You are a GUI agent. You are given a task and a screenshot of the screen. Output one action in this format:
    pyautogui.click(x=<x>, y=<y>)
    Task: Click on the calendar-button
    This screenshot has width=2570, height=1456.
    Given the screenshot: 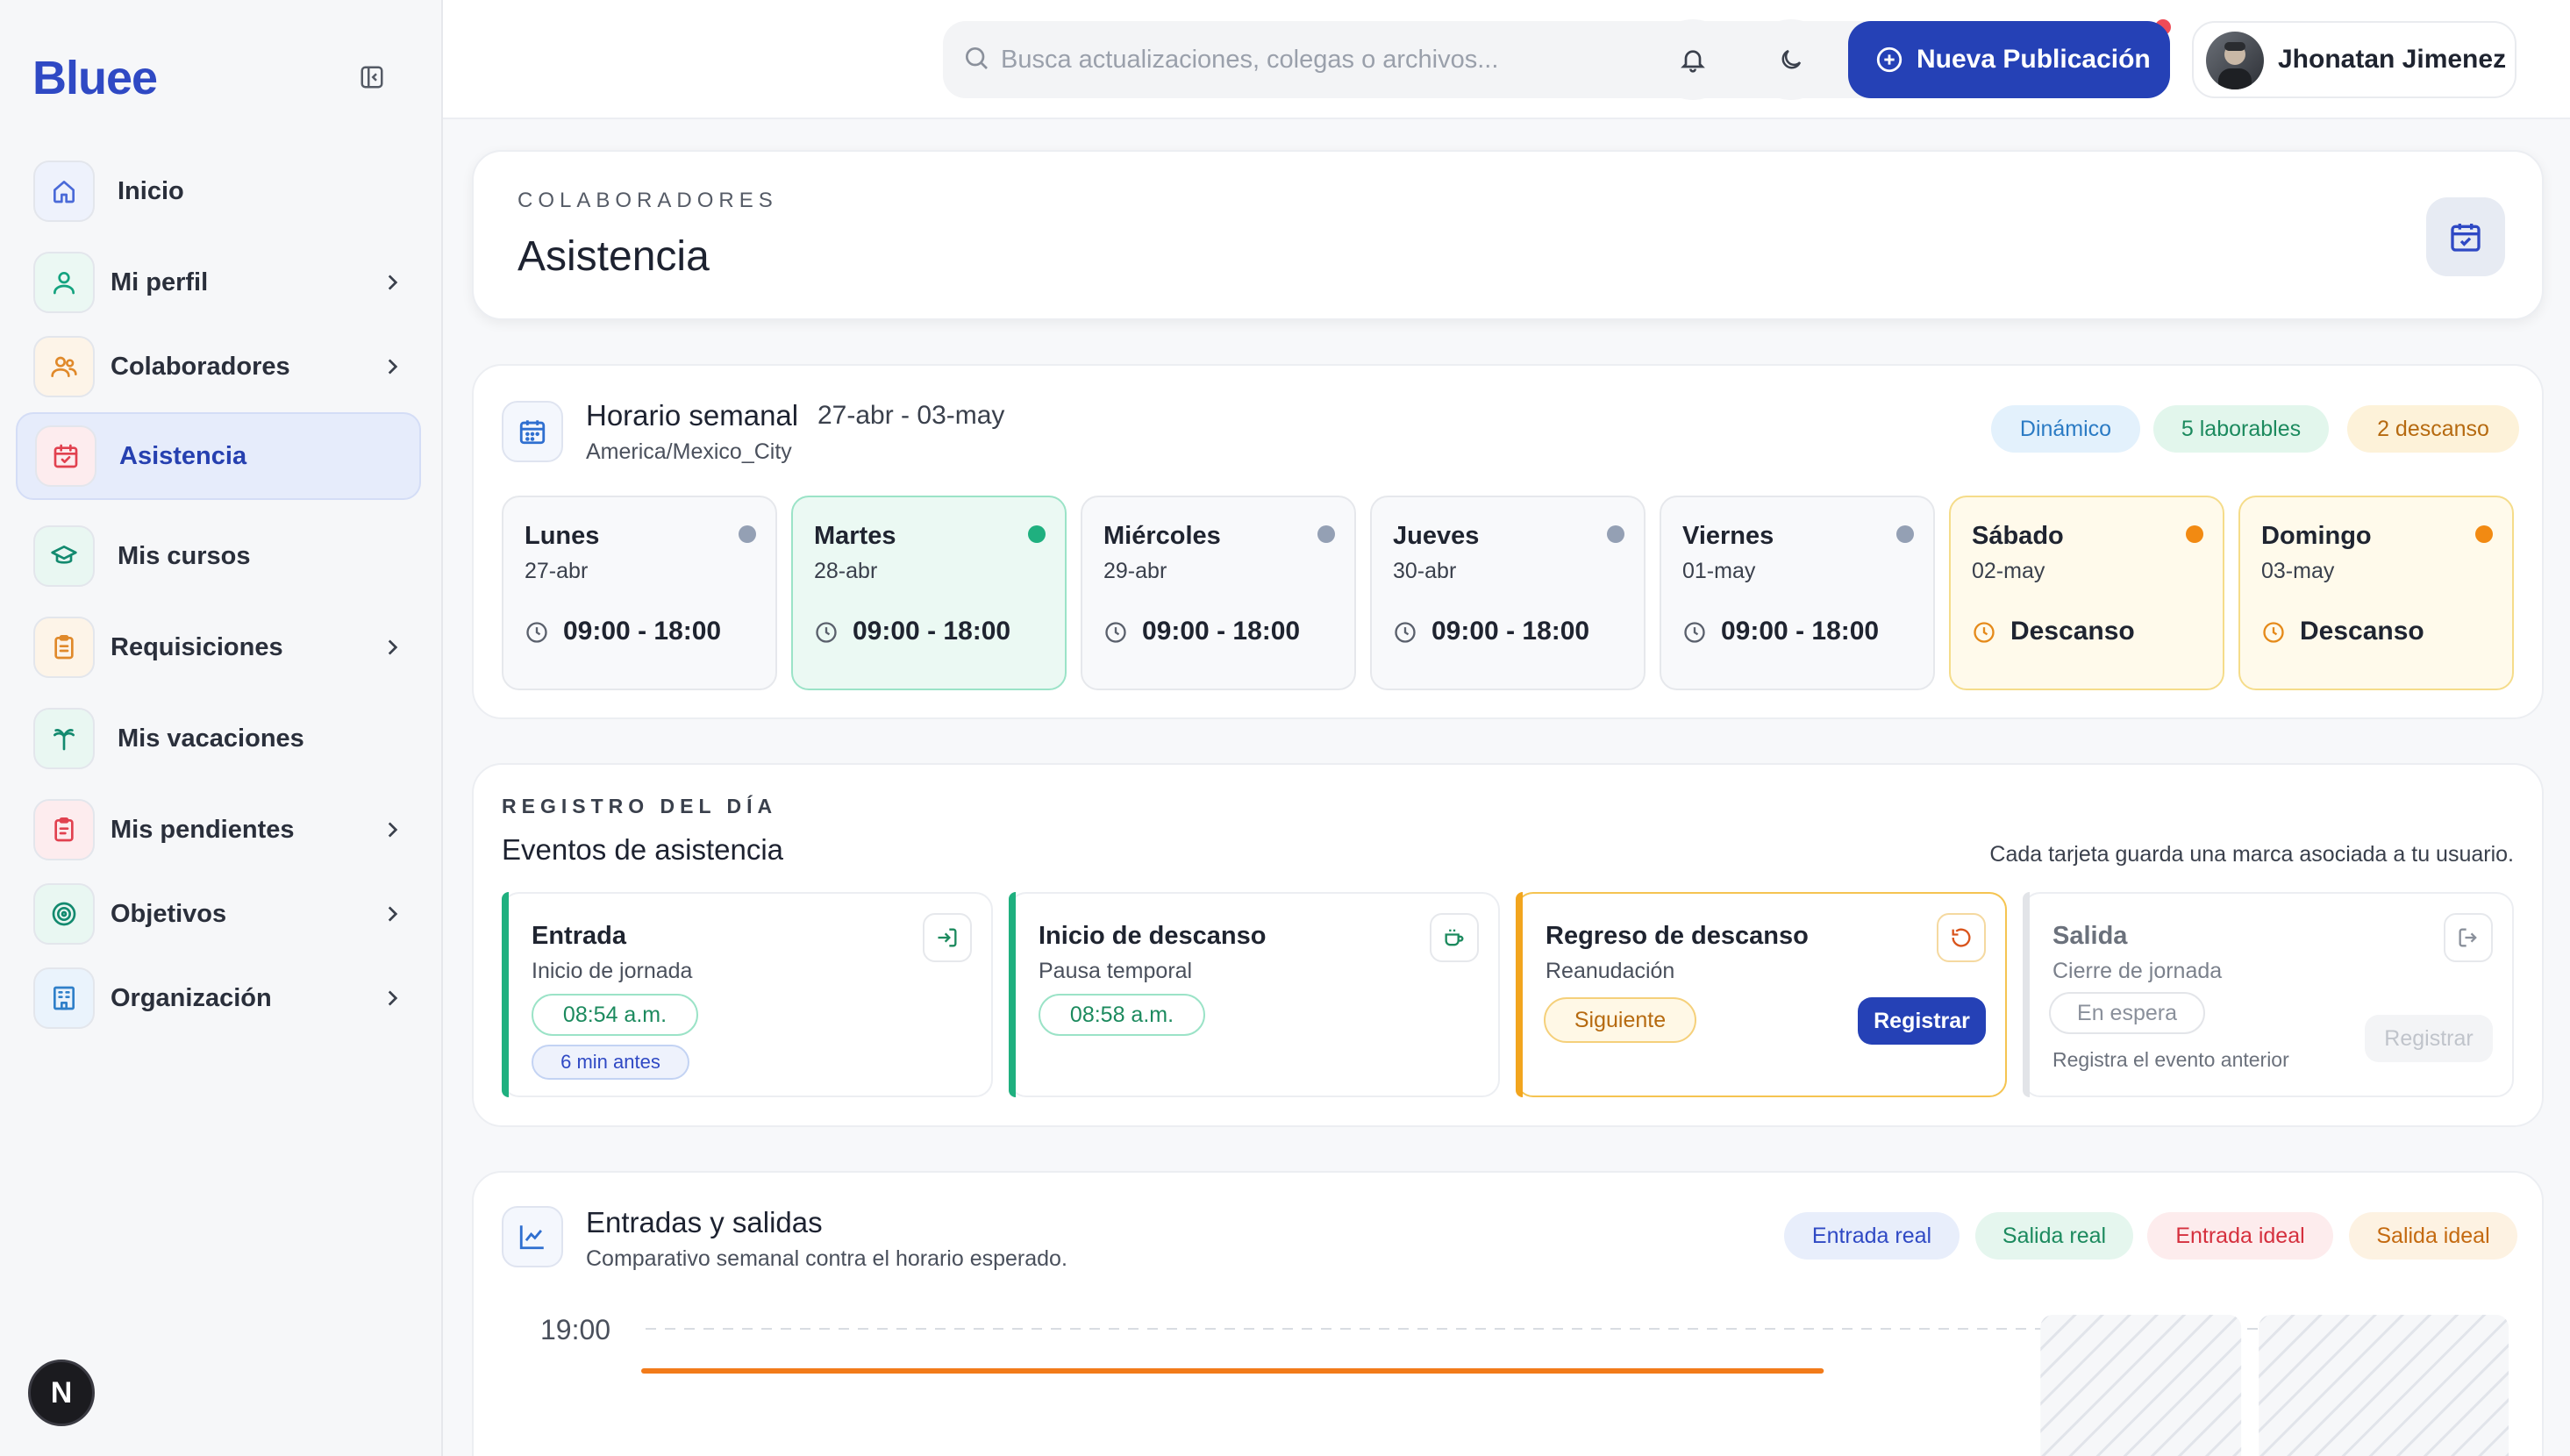 What is the action you would take?
    pyautogui.click(x=2465, y=236)
    